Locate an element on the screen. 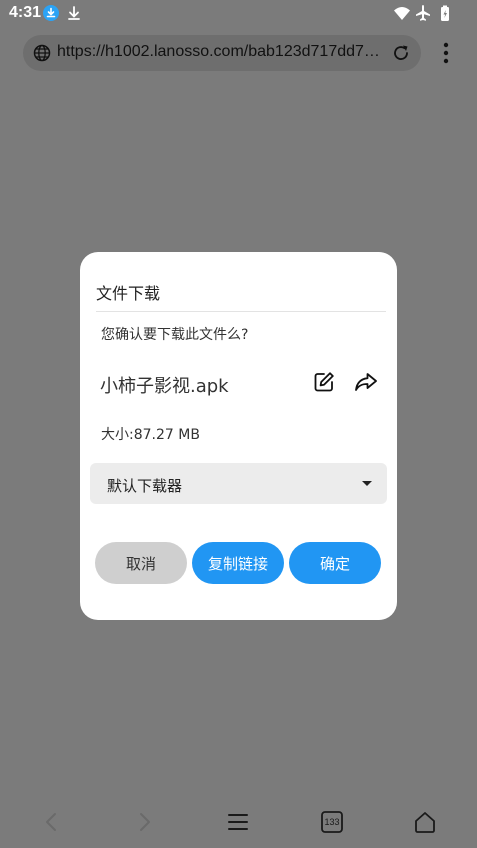  file-name: 小柿子影视.apk is located at coordinates (164, 386).